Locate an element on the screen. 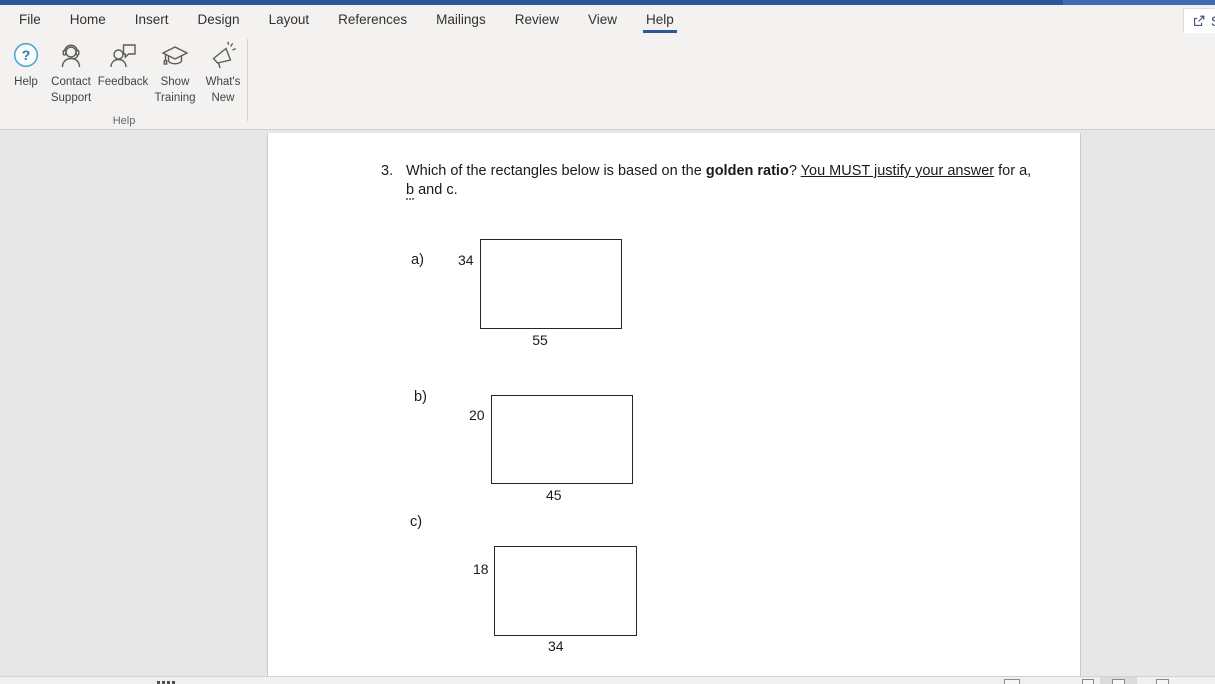  share-button: Sh is located at coordinates (1199, 21).